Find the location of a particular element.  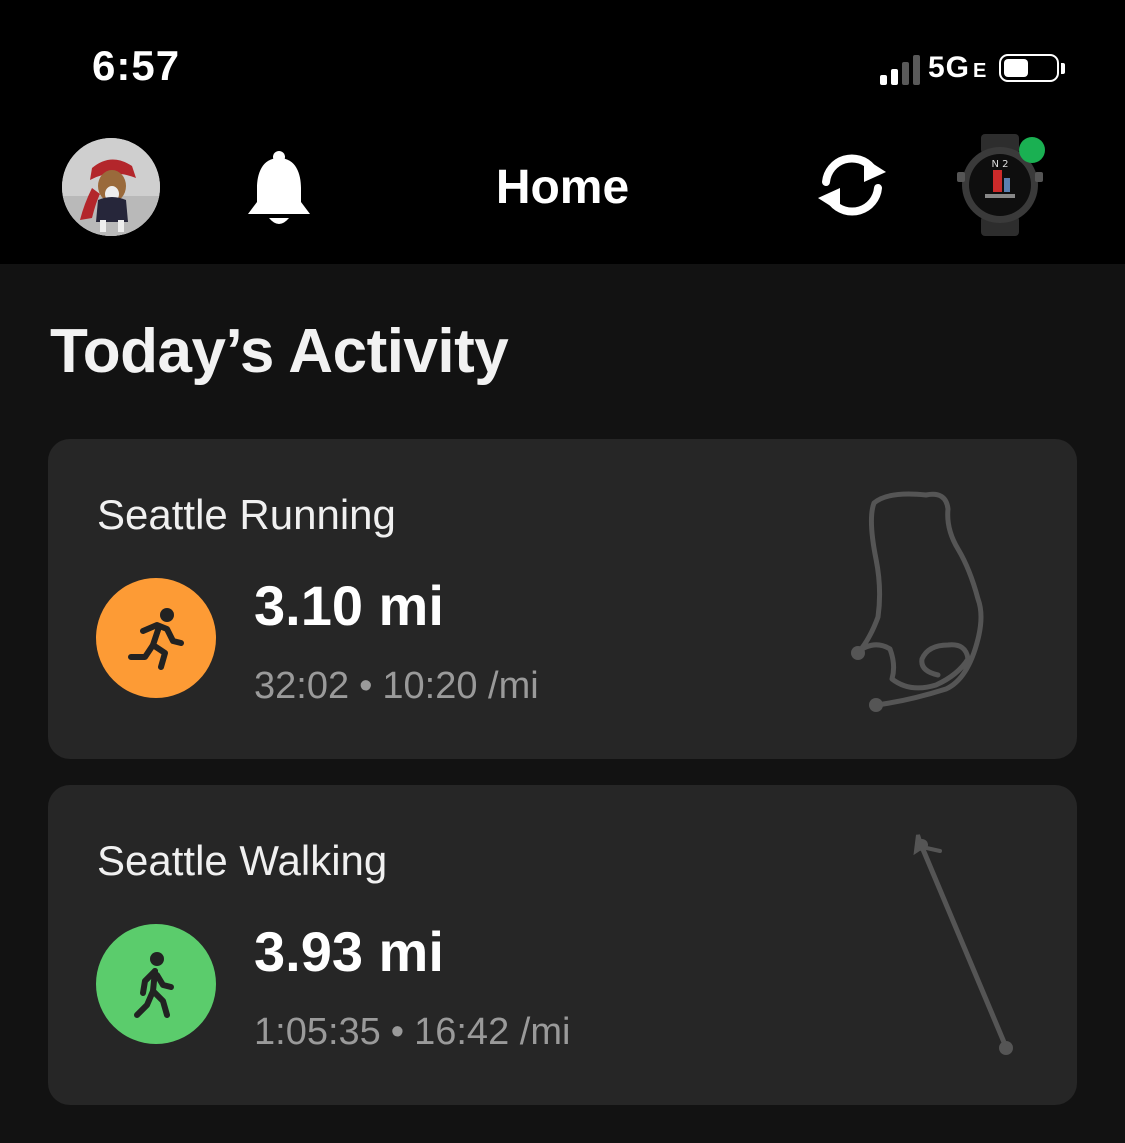

status-indicators: 5G E is located at coordinates (973, 68).